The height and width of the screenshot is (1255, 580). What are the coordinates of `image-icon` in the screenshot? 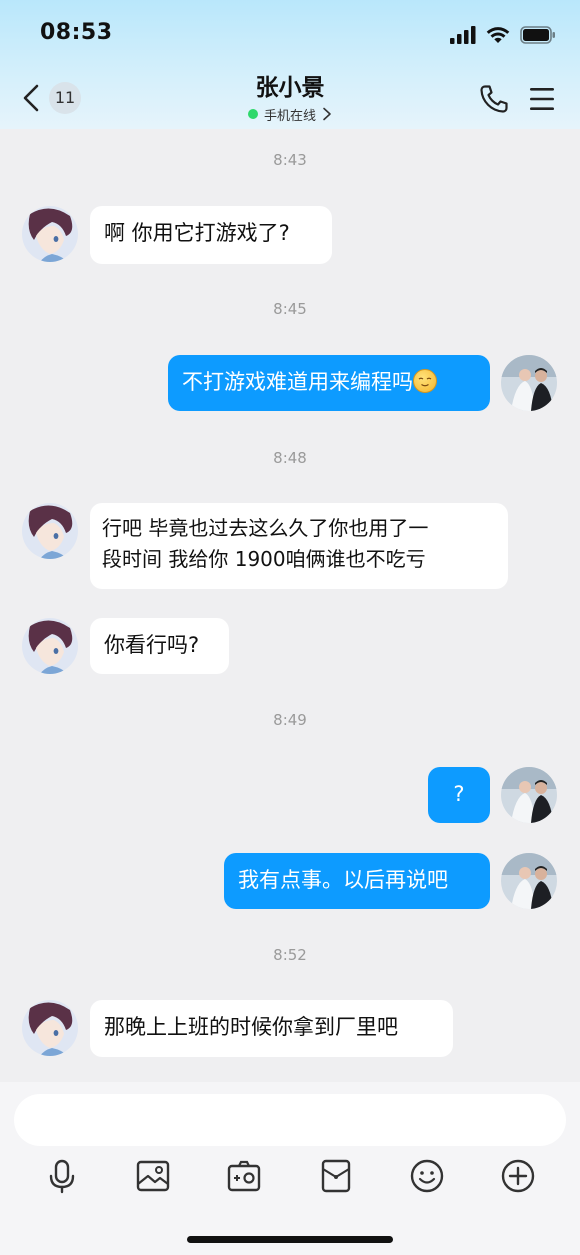 It's located at (153, 1176).